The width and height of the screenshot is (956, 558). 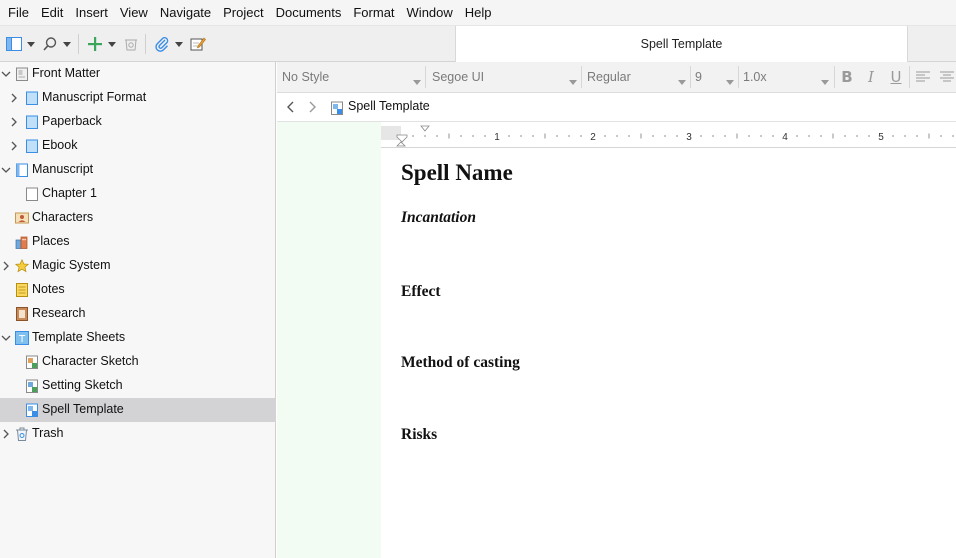 What do you see at coordinates (698, 77) in the screenshot?
I see `font-size-value: 9` at bounding box center [698, 77].